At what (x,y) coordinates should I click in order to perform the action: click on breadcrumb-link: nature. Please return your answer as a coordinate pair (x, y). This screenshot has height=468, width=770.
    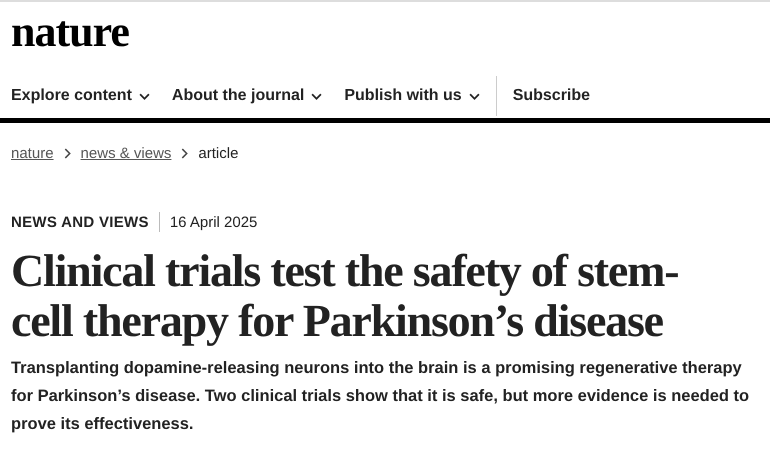
    Looking at the image, I should click on (32, 153).